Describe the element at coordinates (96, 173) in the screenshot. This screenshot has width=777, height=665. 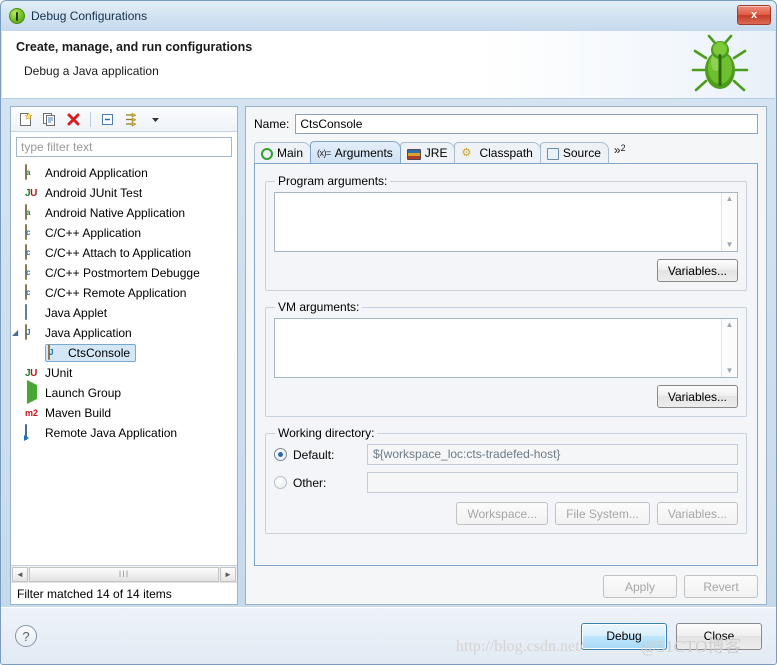
I see `tree-item-label: Android Application` at that location.